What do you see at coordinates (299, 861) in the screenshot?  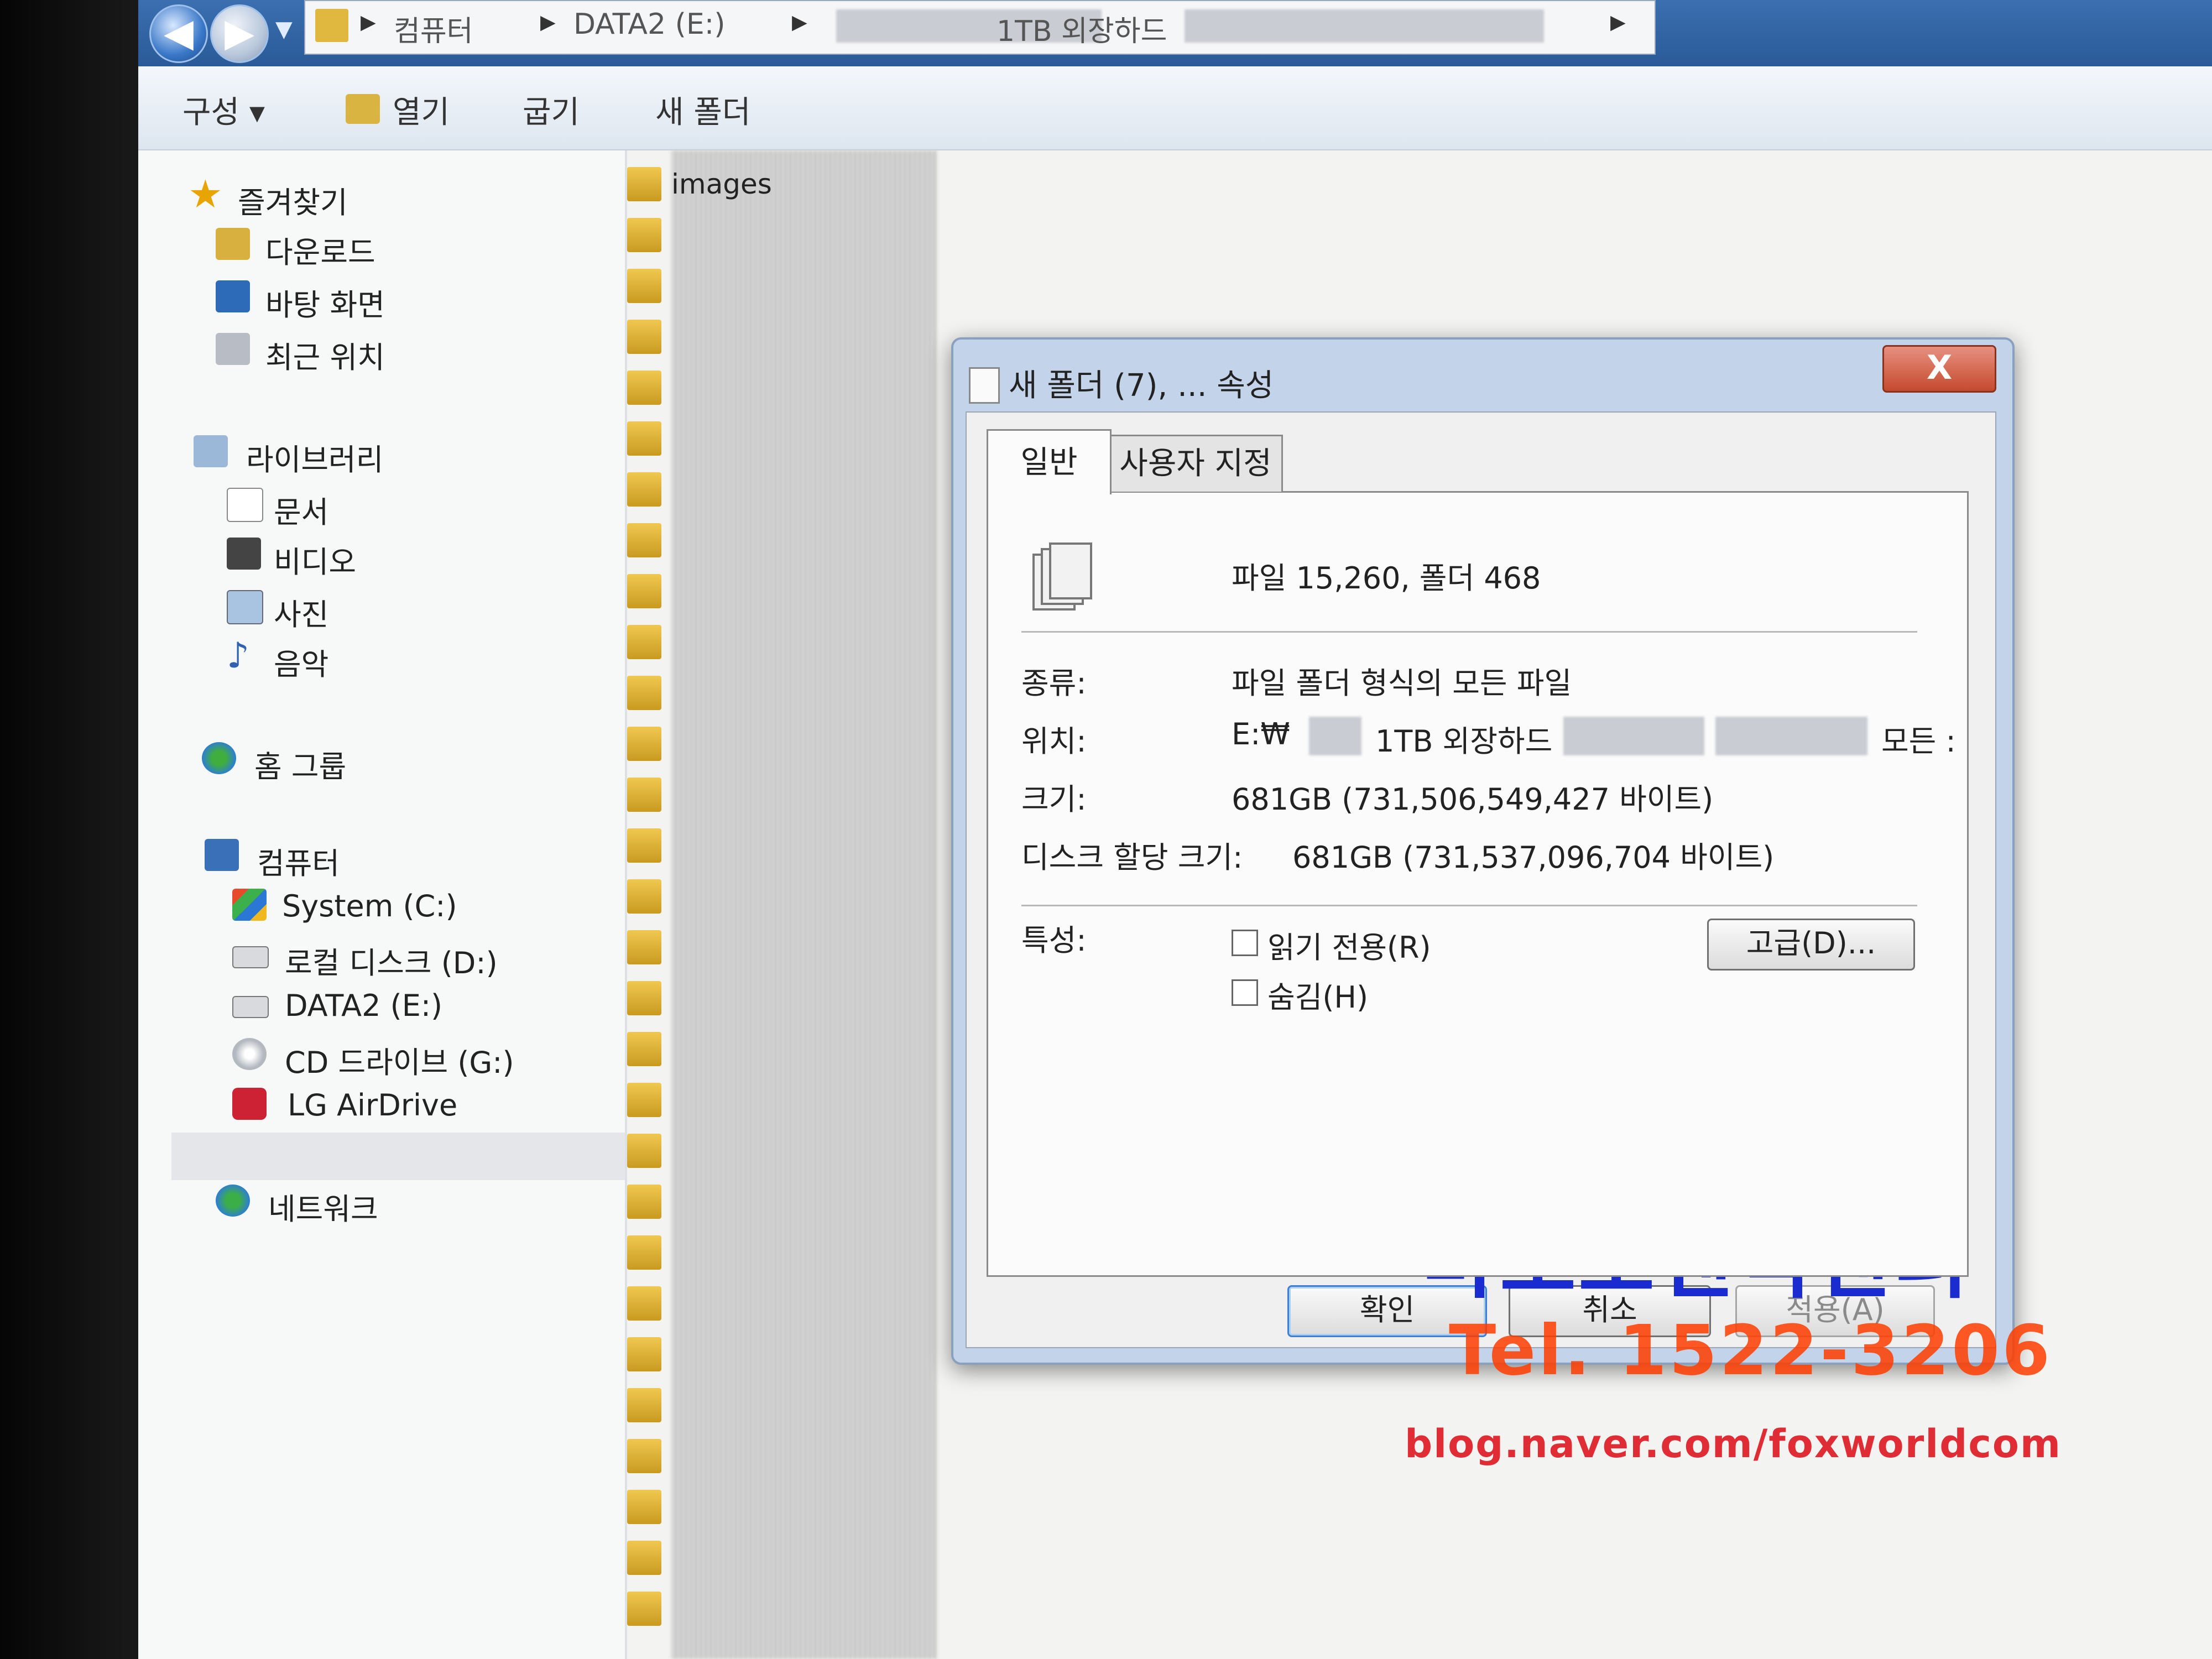 I see `nav-computer: 컴퓨터` at bounding box center [299, 861].